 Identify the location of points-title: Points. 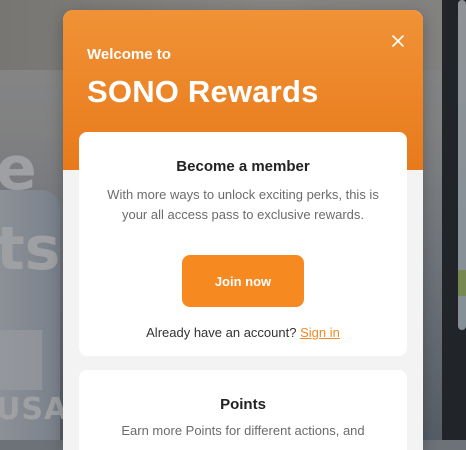
(243, 404).